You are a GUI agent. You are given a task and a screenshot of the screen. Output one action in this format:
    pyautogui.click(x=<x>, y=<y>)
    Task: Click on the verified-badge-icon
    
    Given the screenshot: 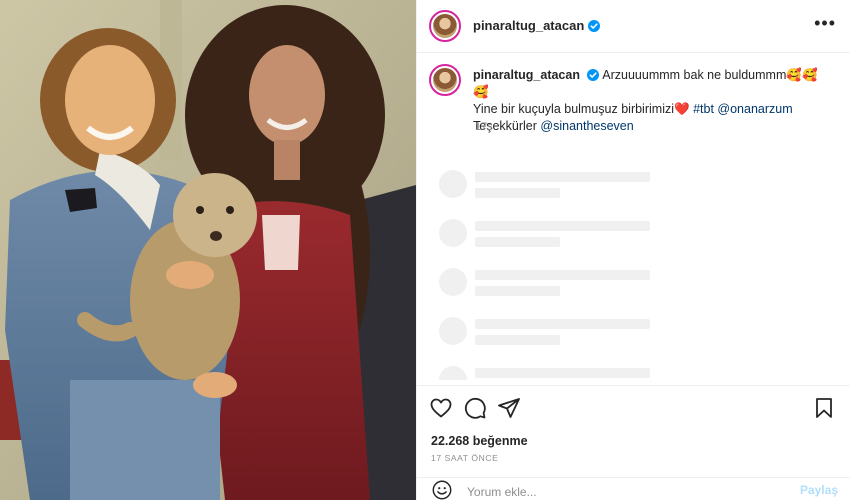 What is the action you would take?
    pyautogui.click(x=594, y=26)
    